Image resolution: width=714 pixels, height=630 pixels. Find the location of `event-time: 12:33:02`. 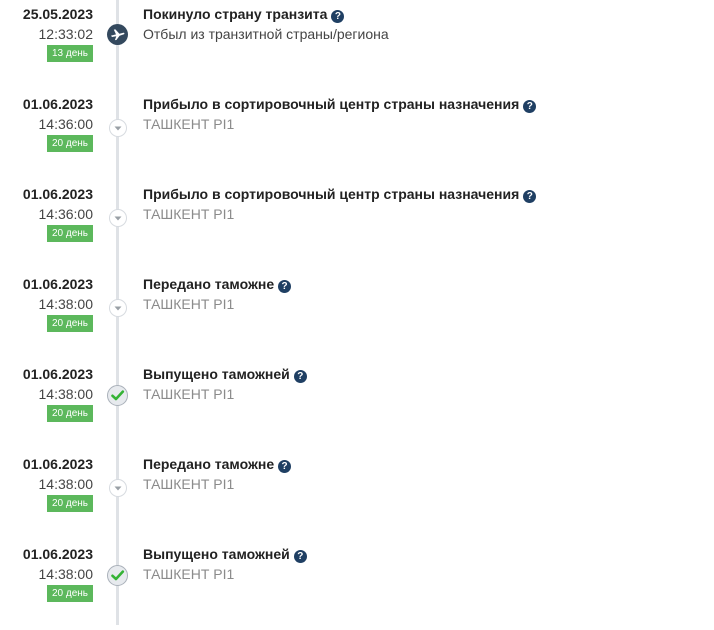

event-time: 12:33:02 is located at coordinates (66, 34).